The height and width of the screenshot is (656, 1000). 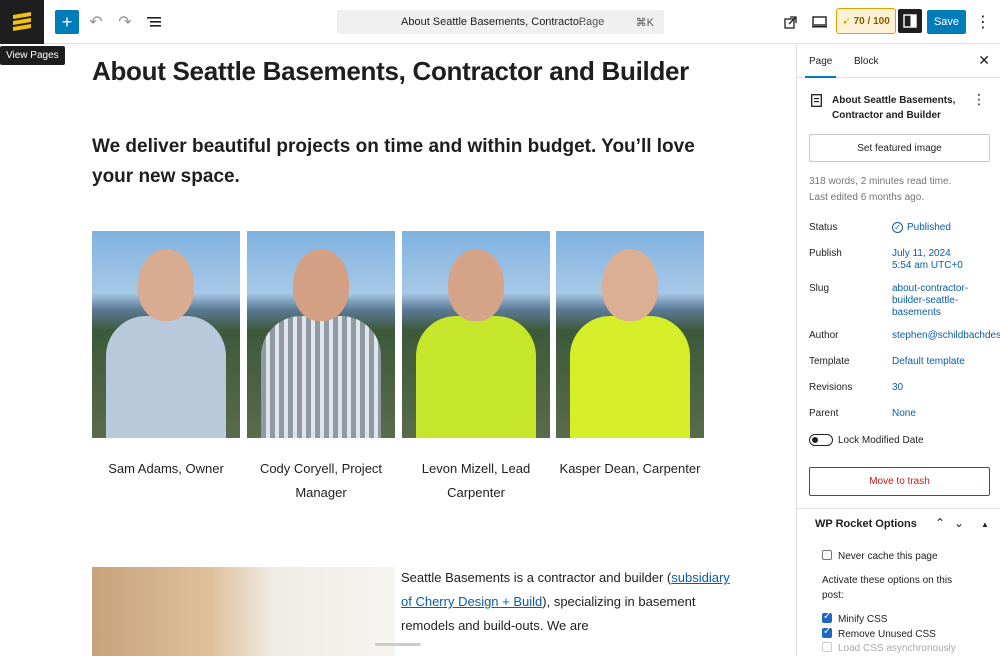 I want to click on redo-icon: ↷, so click(x=125, y=22).